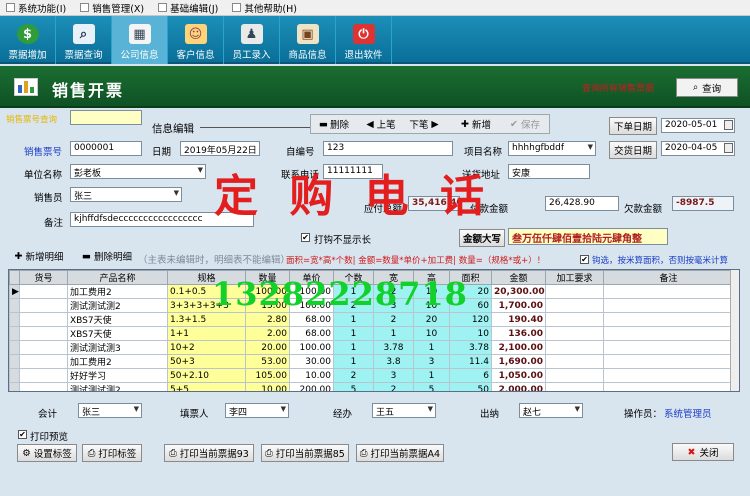 This screenshot has height=496, width=750. I want to click on table-cell: 10.00, so click(311, 375).